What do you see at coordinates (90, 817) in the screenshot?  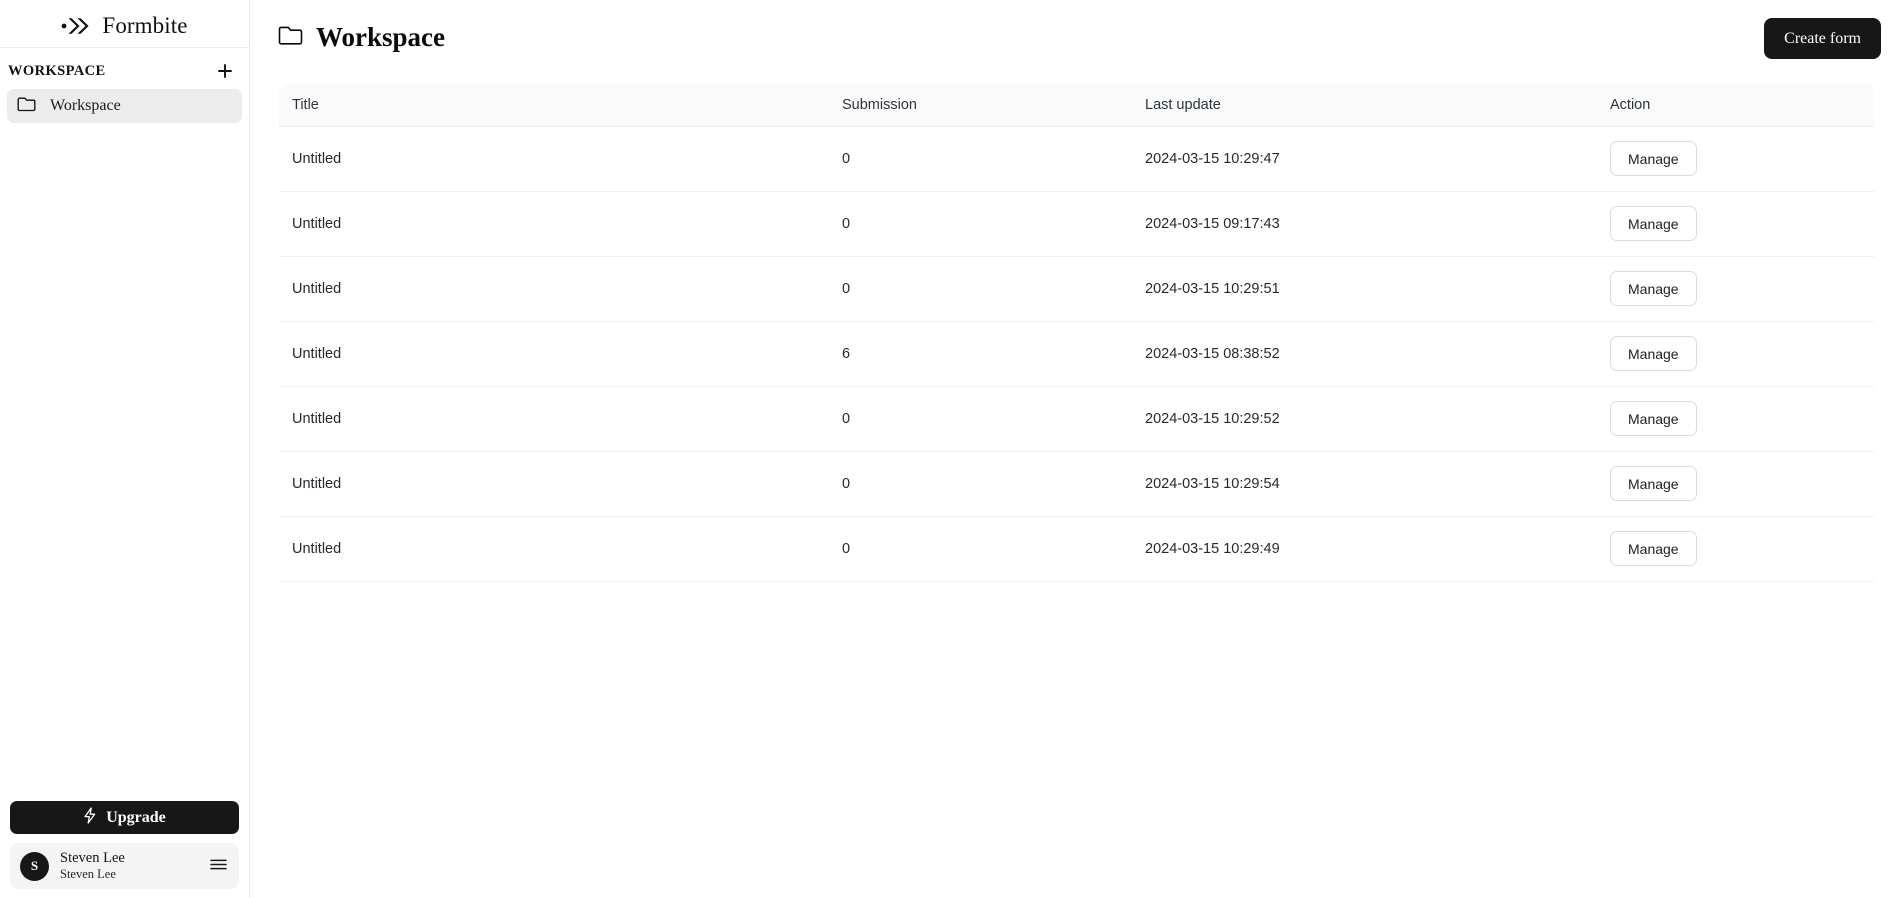 I see `lightning-bolt-icon` at bounding box center [90, 817].